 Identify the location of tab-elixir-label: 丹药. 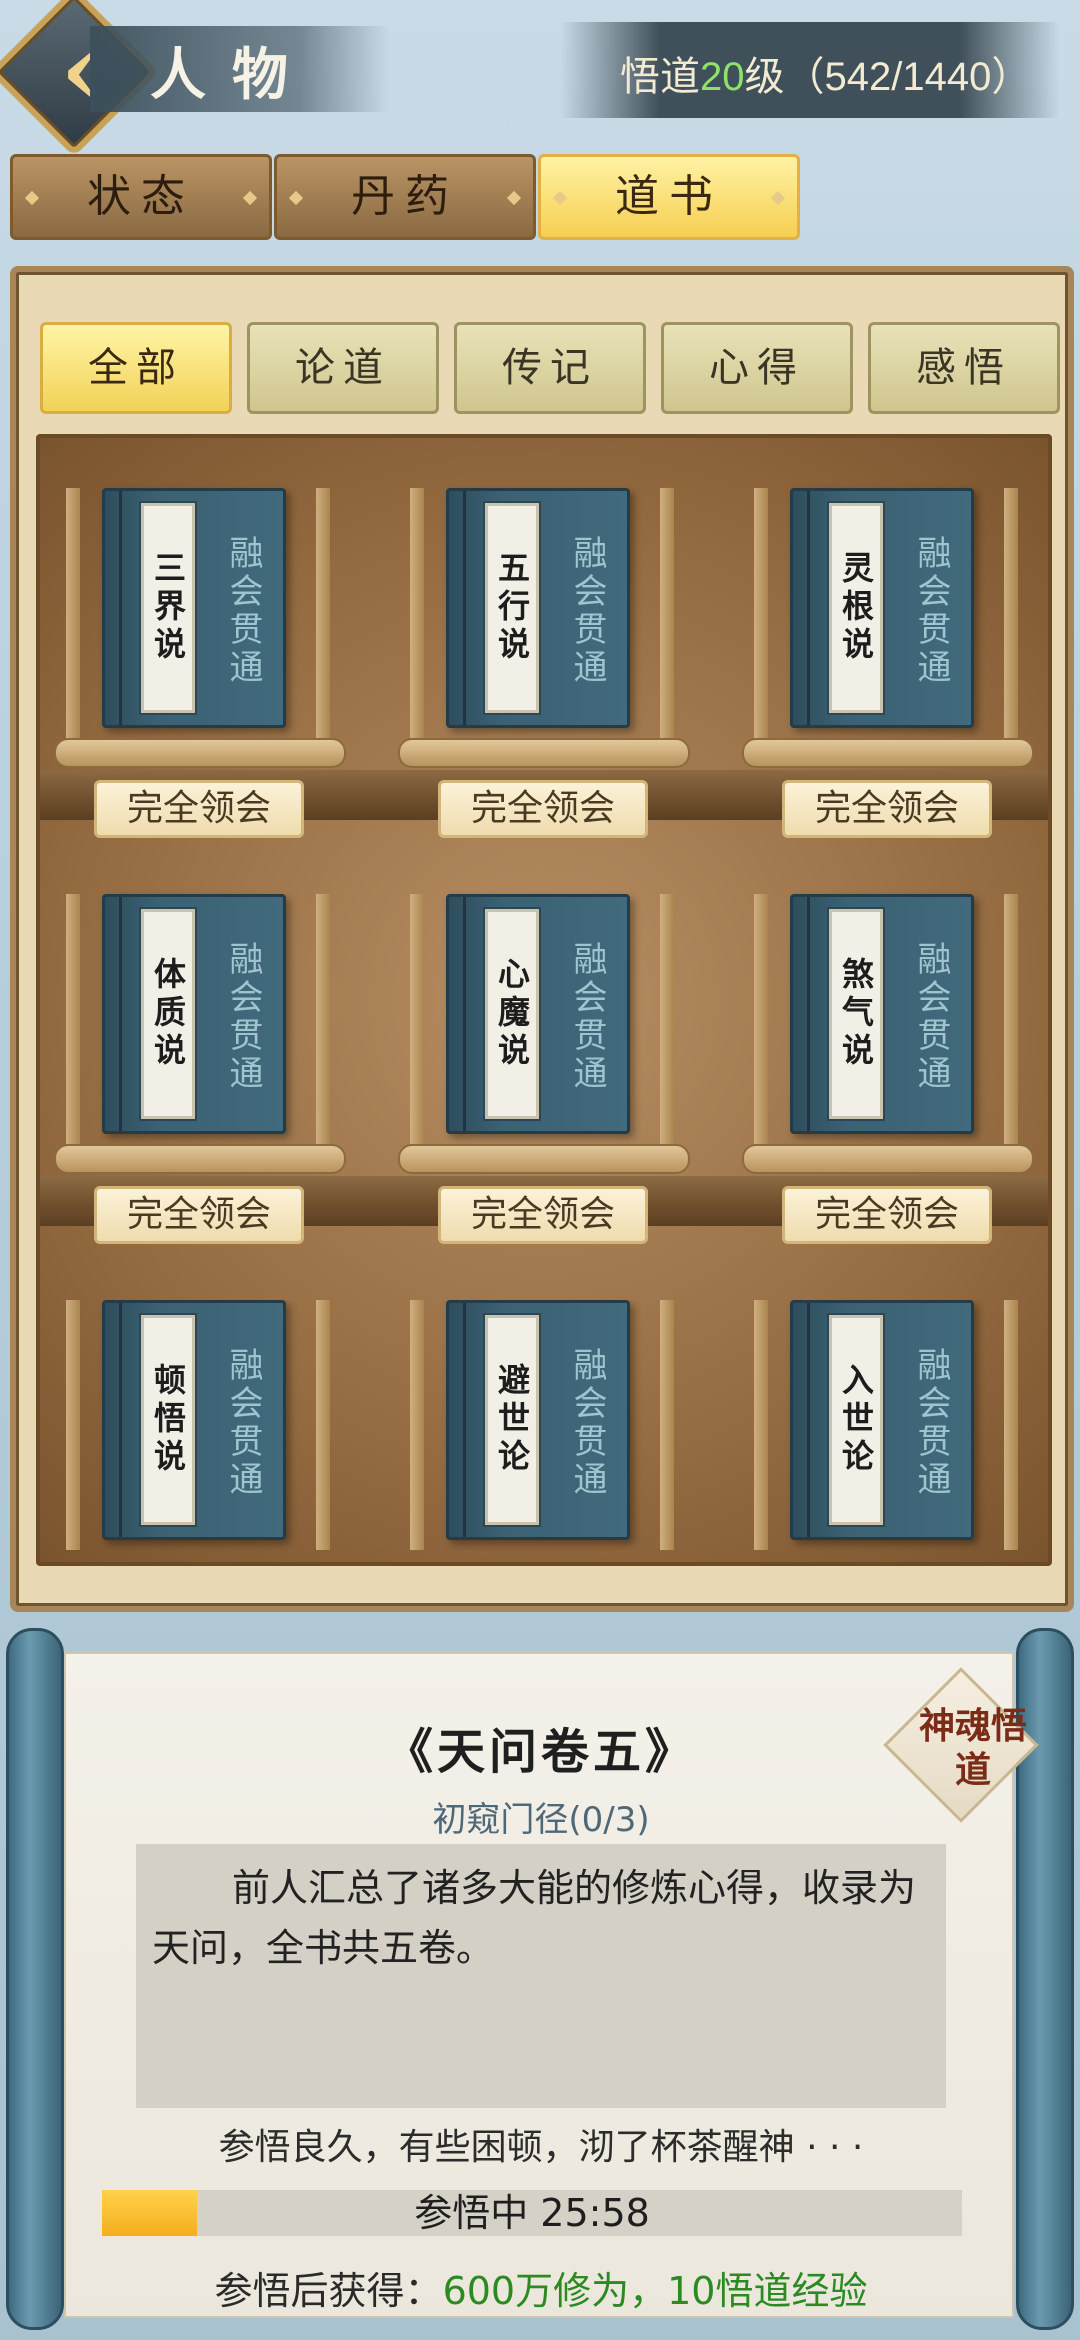
(405, 196).